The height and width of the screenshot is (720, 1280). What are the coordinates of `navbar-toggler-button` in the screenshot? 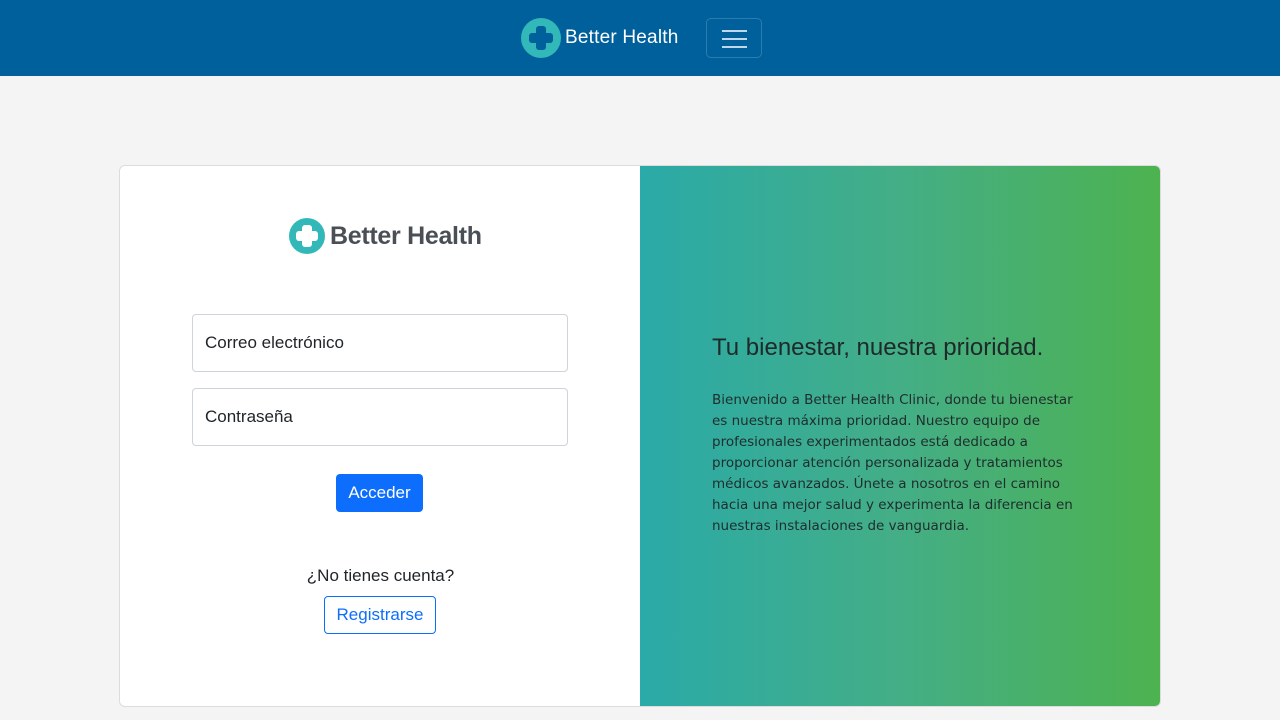 It's located at (734, 38).